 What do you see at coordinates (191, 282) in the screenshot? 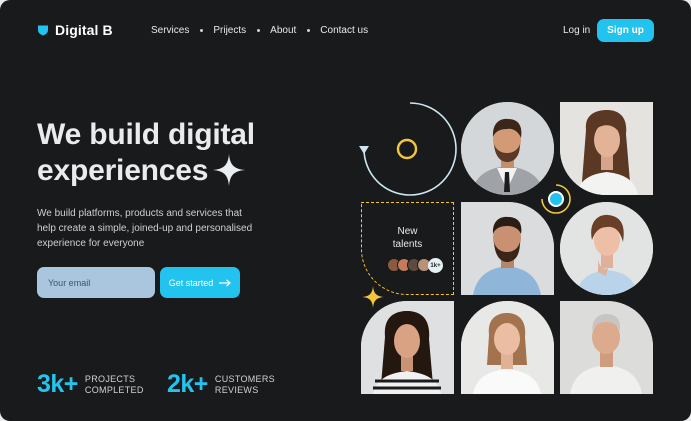
I see `get-started-label: Get started` at bounding box center [191, 282].